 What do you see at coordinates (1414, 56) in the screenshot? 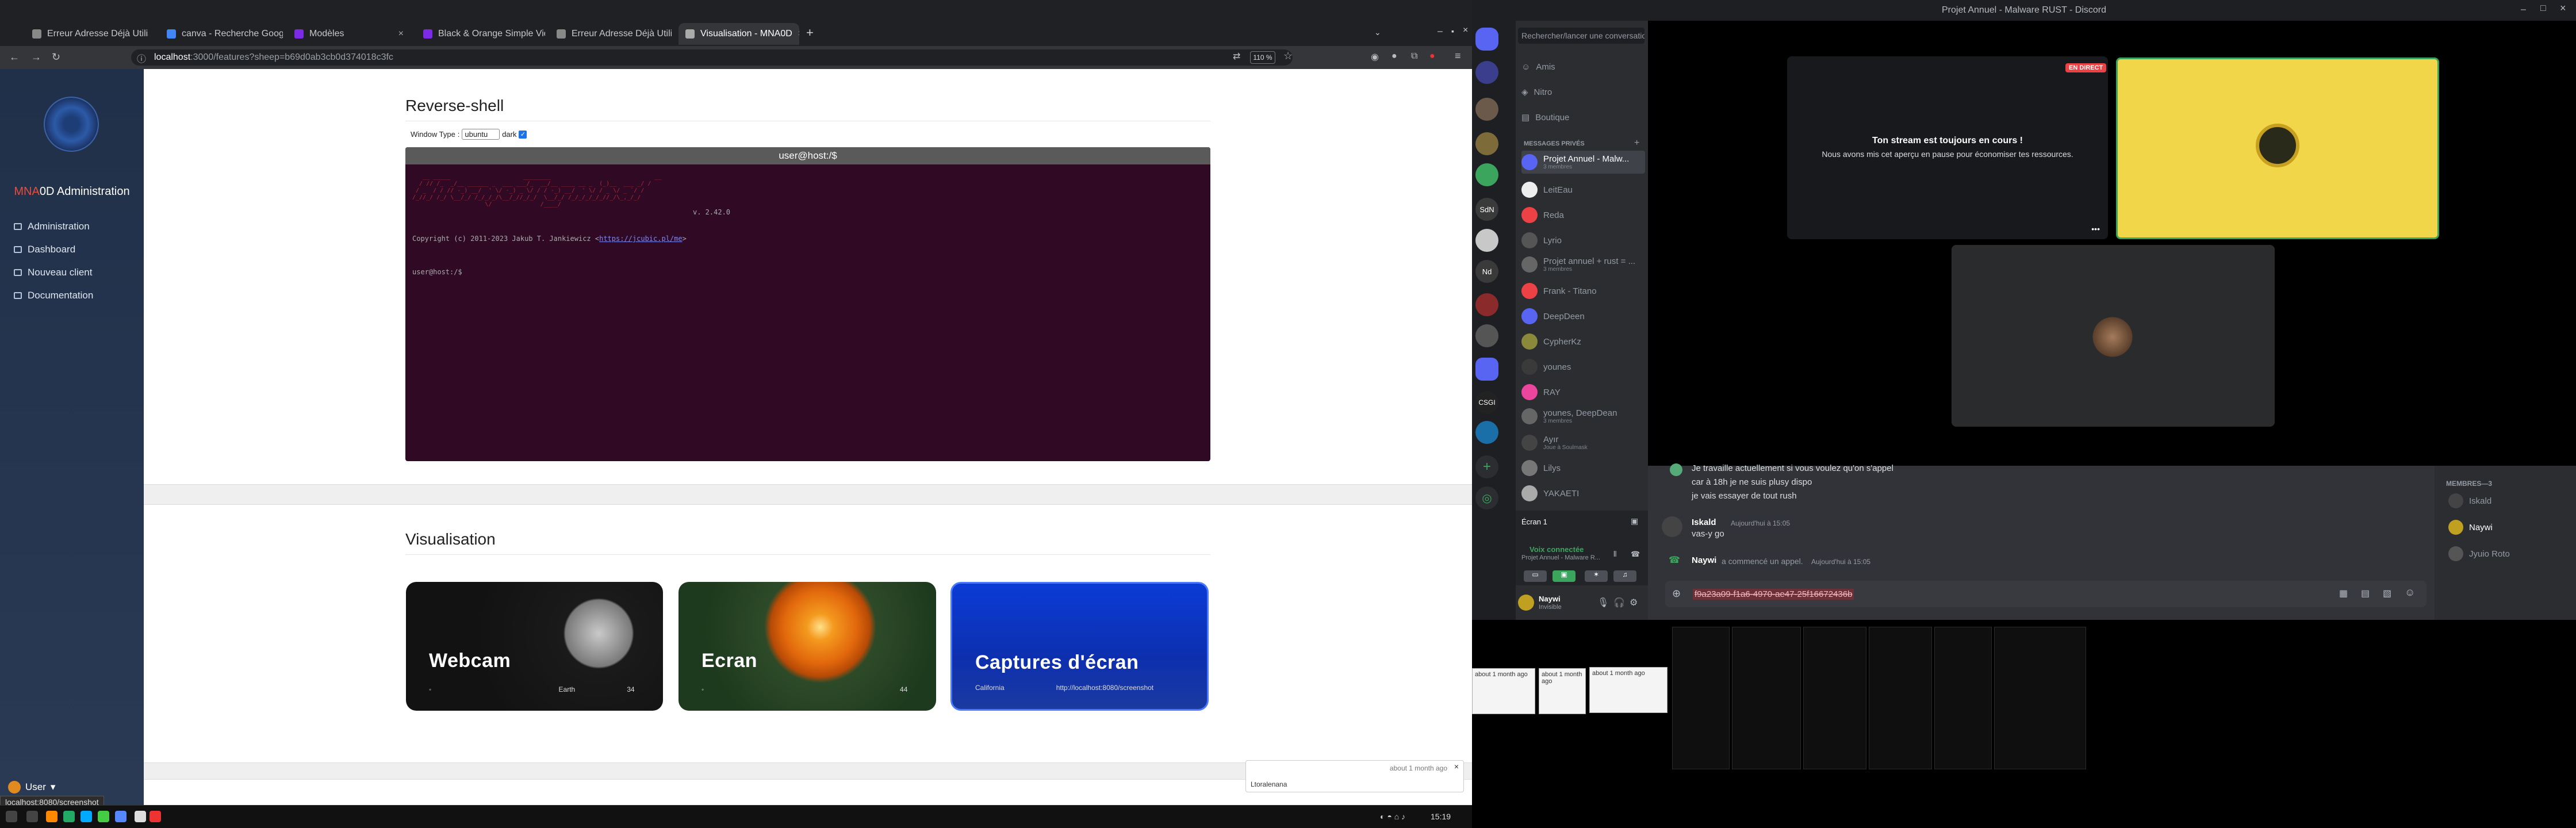
I see `extensions-puzzle-icon: ⧉` at bounding box center [1414, 56].